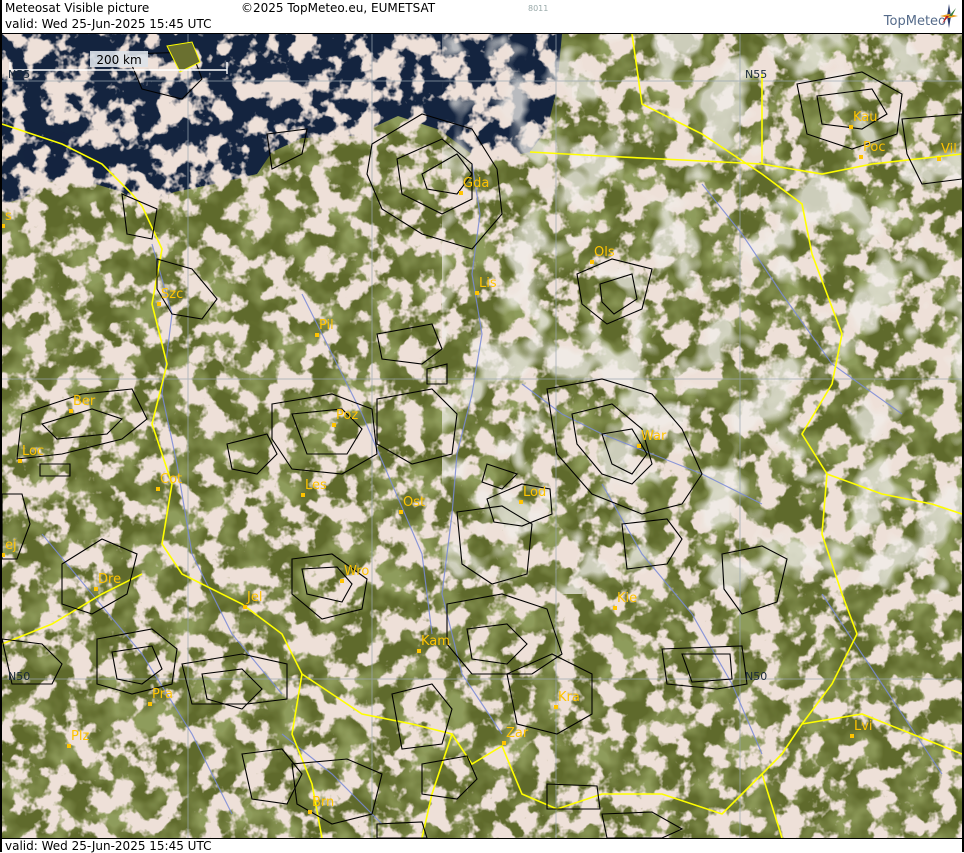 This screenshot has width=964, height=853. Describe the element at coordinates (8, 216) in the screenshot. I see `city-label: s` at that location.